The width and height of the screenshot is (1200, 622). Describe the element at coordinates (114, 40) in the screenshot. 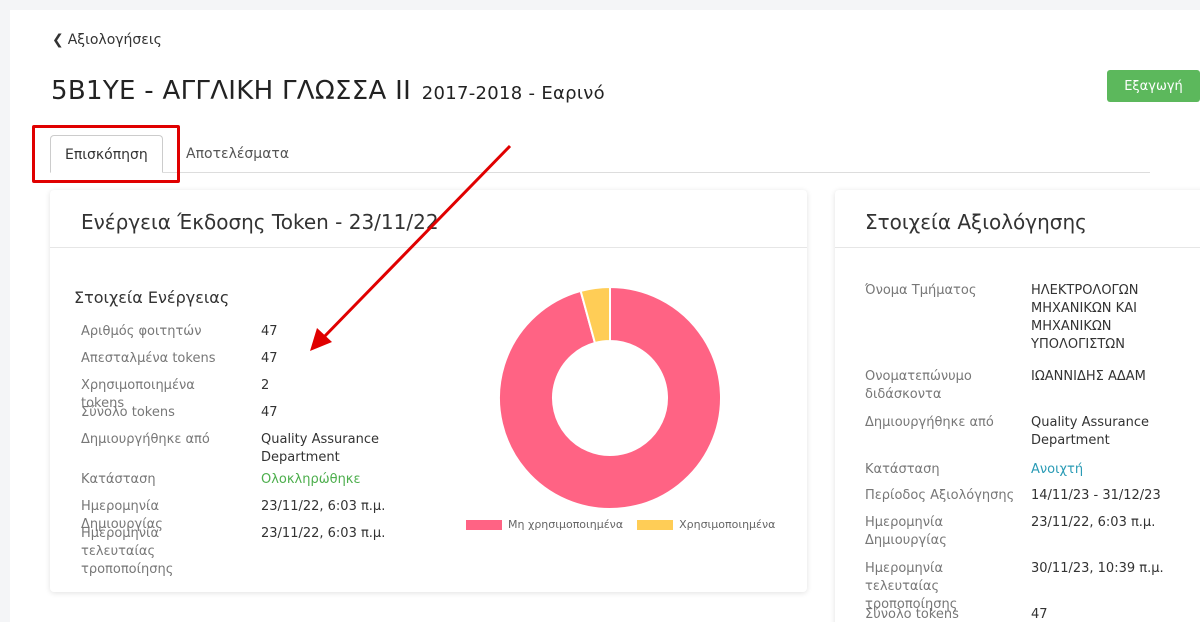

I see `back-link-label: Αξιολογήσεις` at that location.